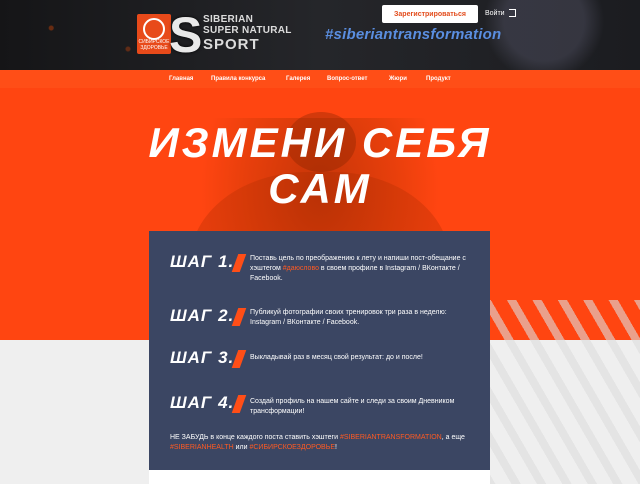  Describe the element at coordinates (202, 447) in the screenshot. I see `reminder-tag-2: #SIBERIANHEALTH` at that location.